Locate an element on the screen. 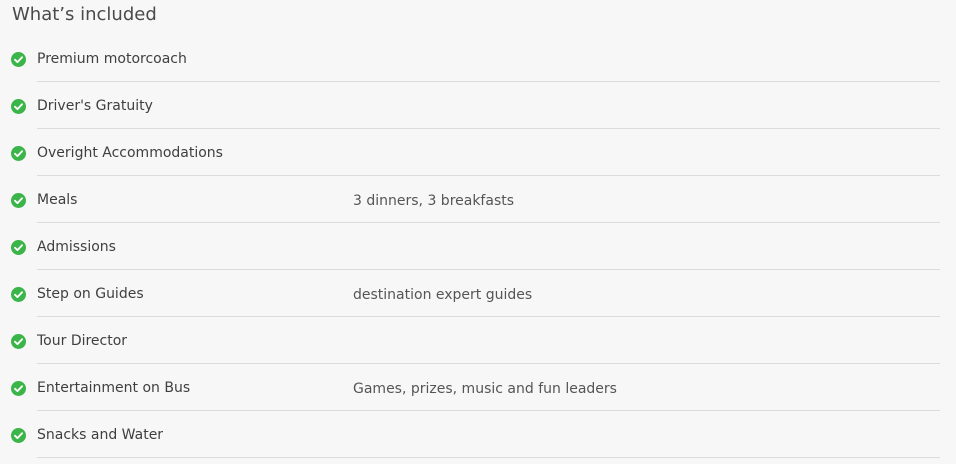  item-label: Entertainment on Bus is located at coordinates (114, 388).